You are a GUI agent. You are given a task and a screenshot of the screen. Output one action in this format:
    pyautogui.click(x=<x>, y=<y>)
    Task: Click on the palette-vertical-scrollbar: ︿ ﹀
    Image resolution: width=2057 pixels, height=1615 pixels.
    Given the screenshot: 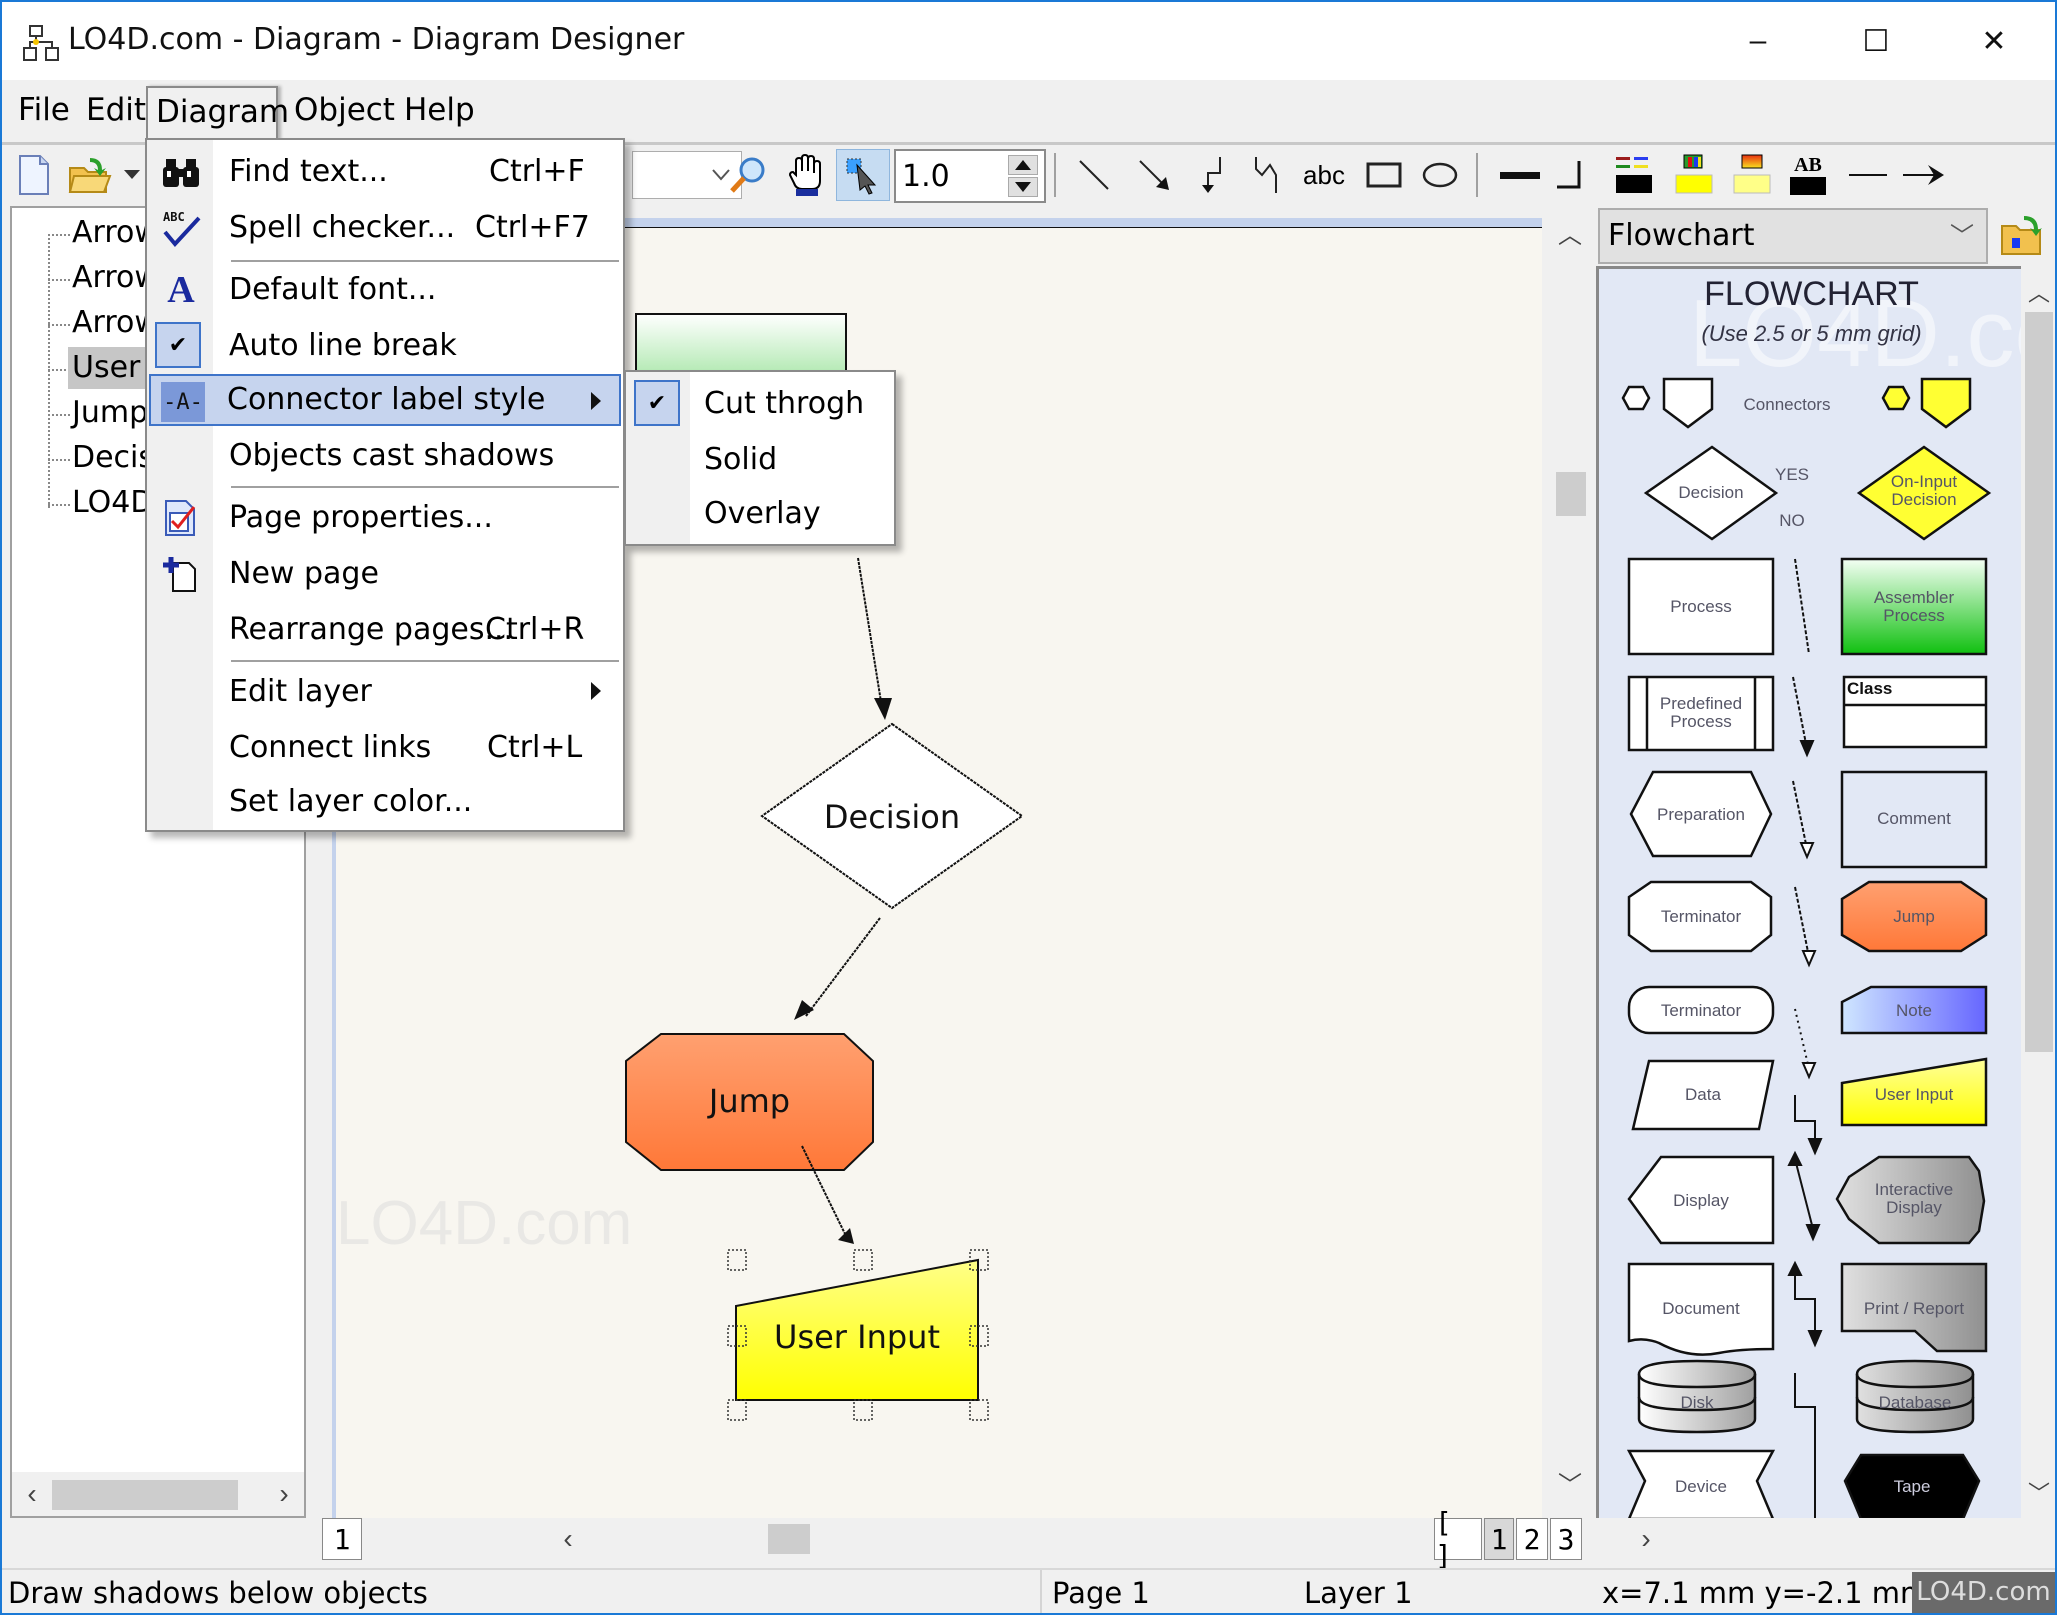 What is the action you would take?
    pyautogui.click(x=2039, y=892)
    